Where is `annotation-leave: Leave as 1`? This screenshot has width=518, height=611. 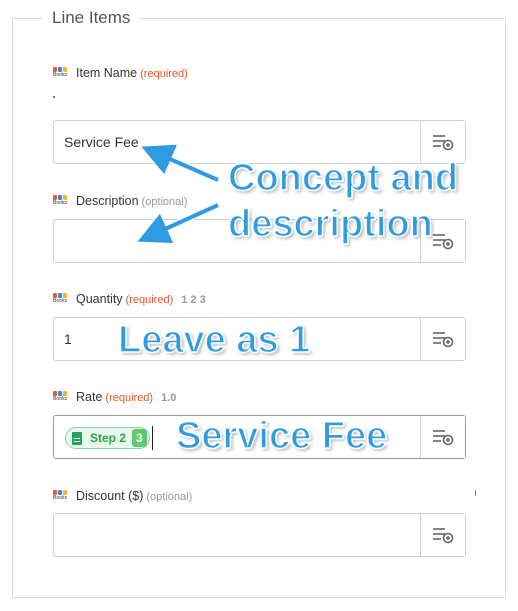
annotation-leave: Leave as 1 is located at coordinates (214, 340).